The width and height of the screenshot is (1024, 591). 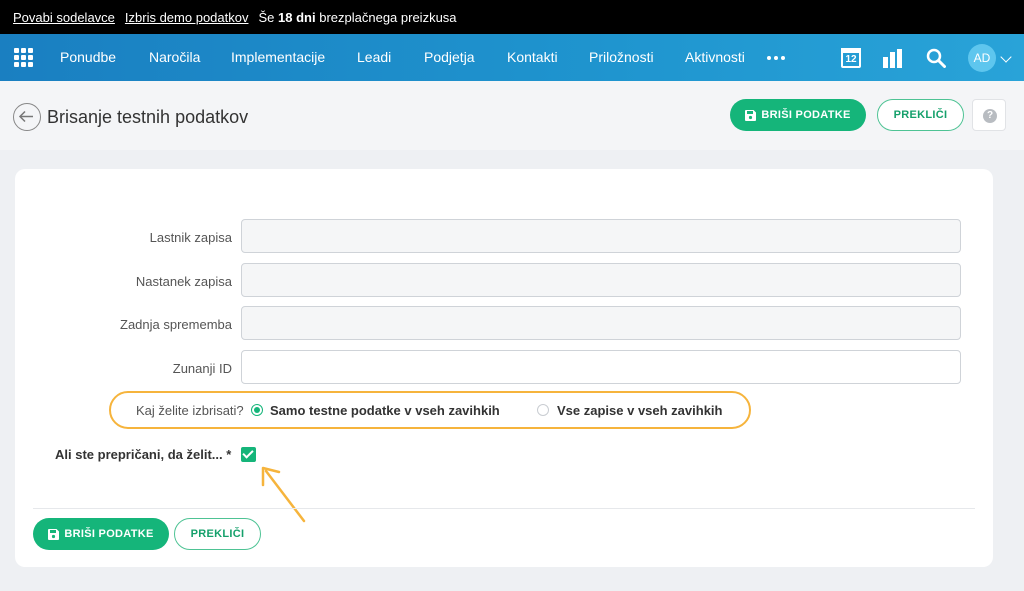 What do you see at coordinates (532, 57) in the screenshot?
I see `nav-item-kontakti: Kontakti` at bounding box center [532, 57].